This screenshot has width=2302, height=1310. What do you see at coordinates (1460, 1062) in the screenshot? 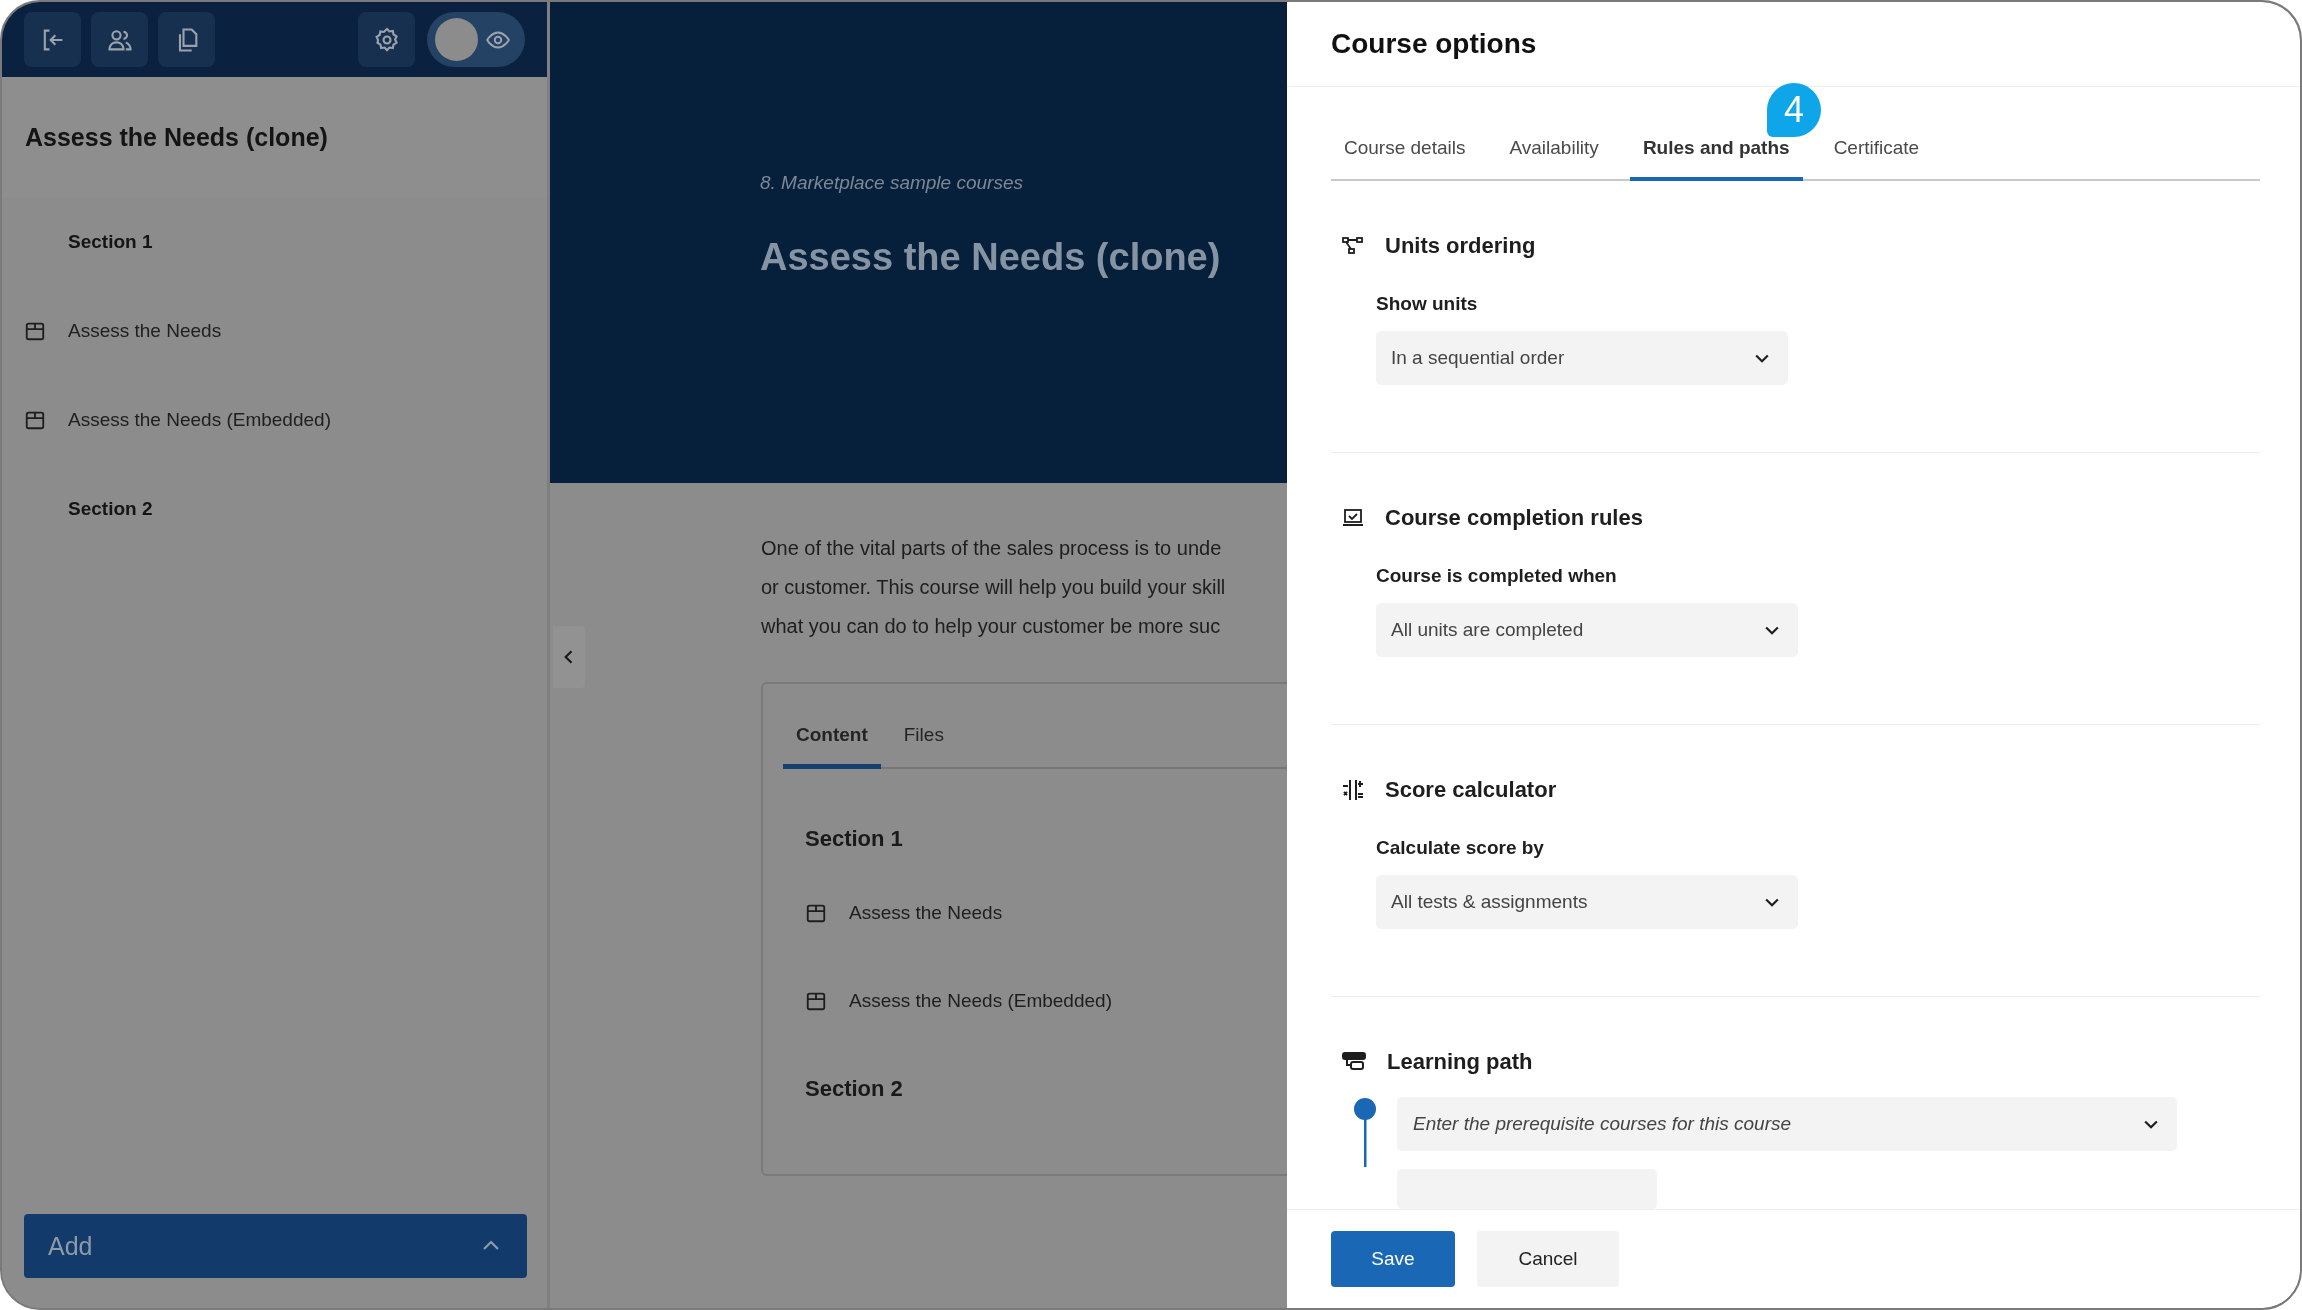
I see `section-title: Learning path` at bounding box center [1460, 1062].